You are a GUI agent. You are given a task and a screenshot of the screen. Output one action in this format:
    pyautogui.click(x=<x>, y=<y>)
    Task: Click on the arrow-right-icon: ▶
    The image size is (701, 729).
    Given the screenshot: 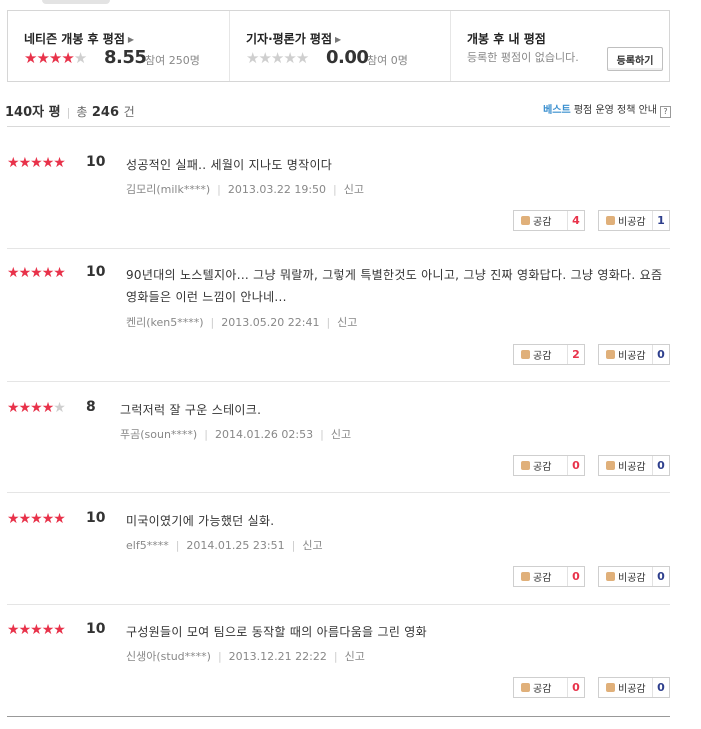 What is the action you would take?
    pyautogui.click(x=338, y=39)
    